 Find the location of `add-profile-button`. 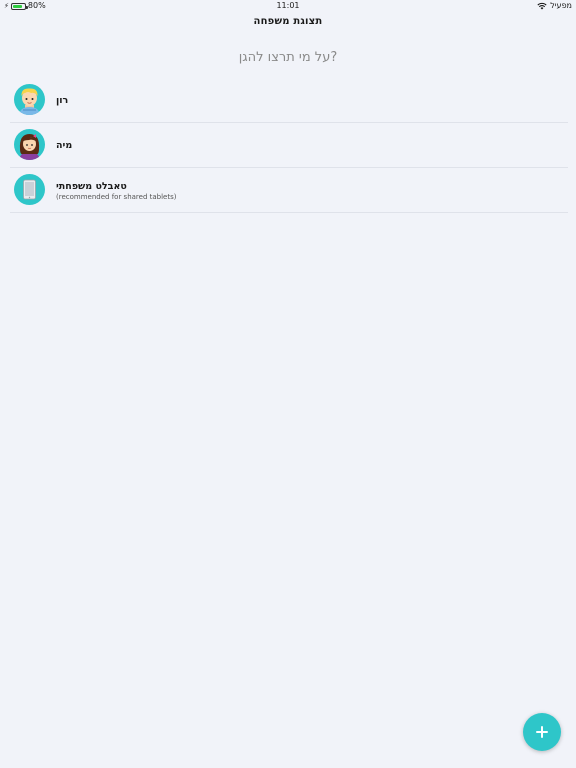

add-profile-button is located at coordinates (542, 732).